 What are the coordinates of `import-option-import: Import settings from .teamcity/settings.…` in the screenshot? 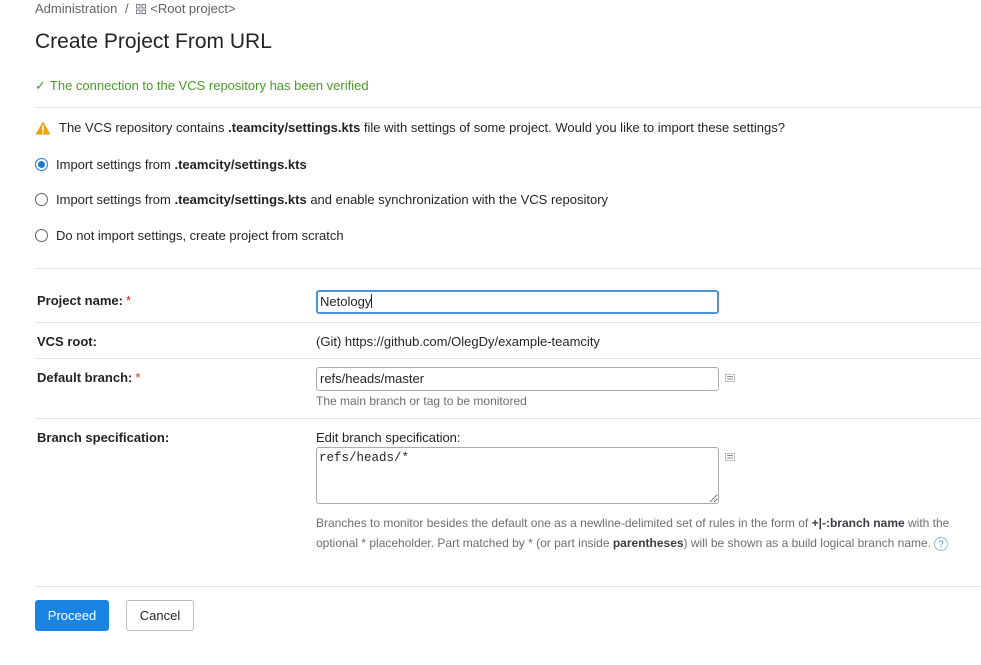 It's located at (171, 164).